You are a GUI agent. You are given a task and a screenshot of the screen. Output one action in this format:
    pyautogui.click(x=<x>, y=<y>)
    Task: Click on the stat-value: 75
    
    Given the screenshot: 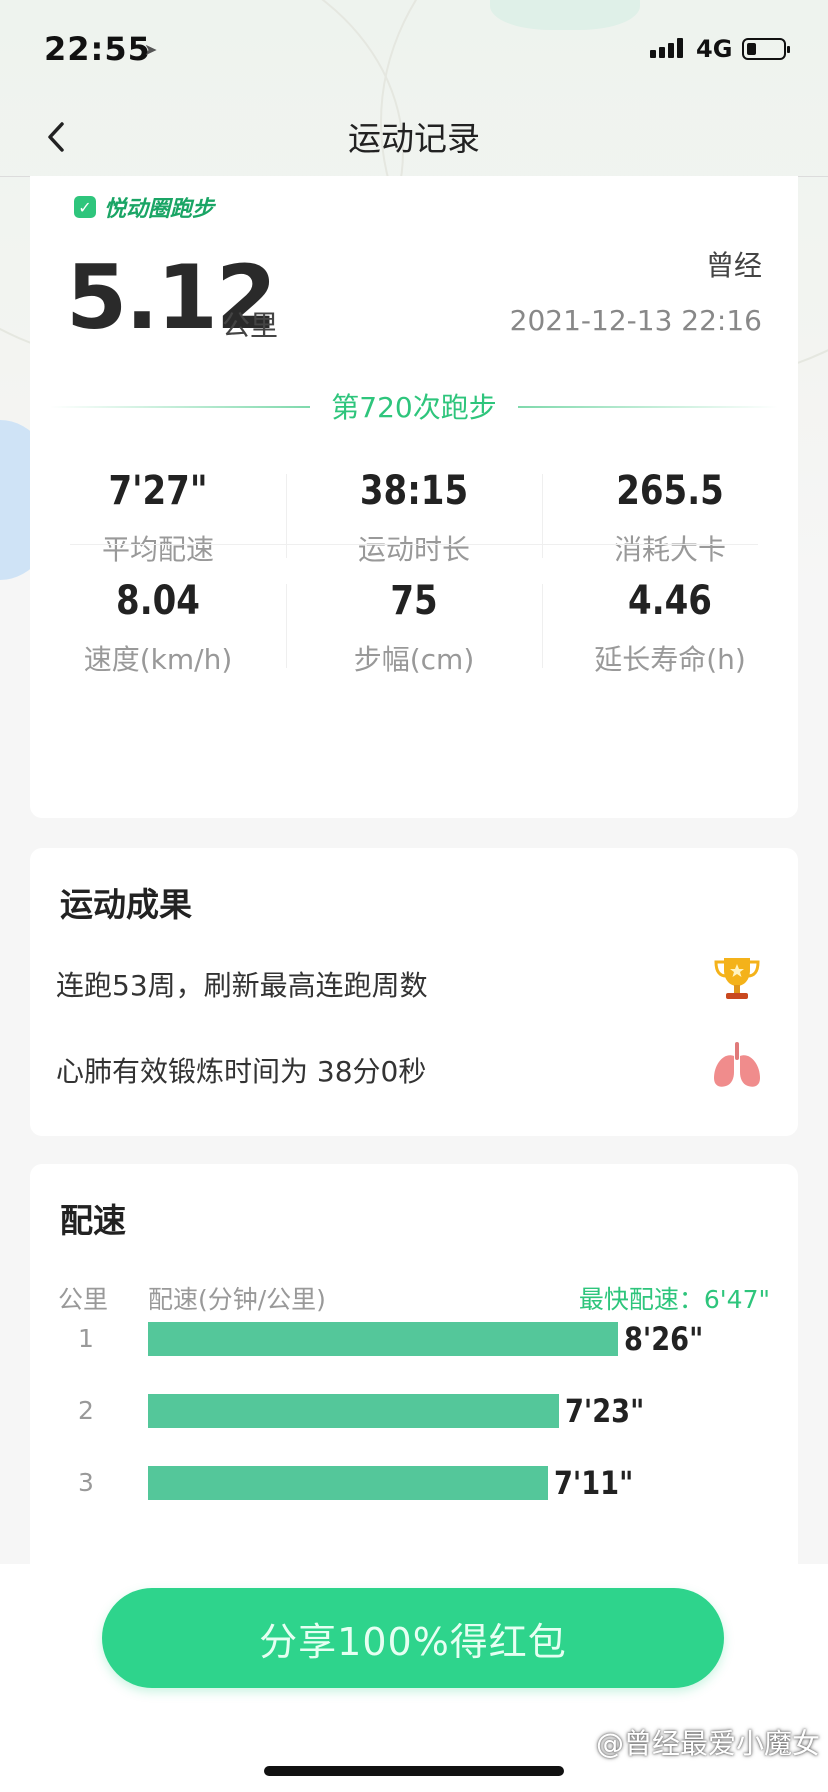 What is the action you would take?
    pyautogui.click(x=414, y=601)
    